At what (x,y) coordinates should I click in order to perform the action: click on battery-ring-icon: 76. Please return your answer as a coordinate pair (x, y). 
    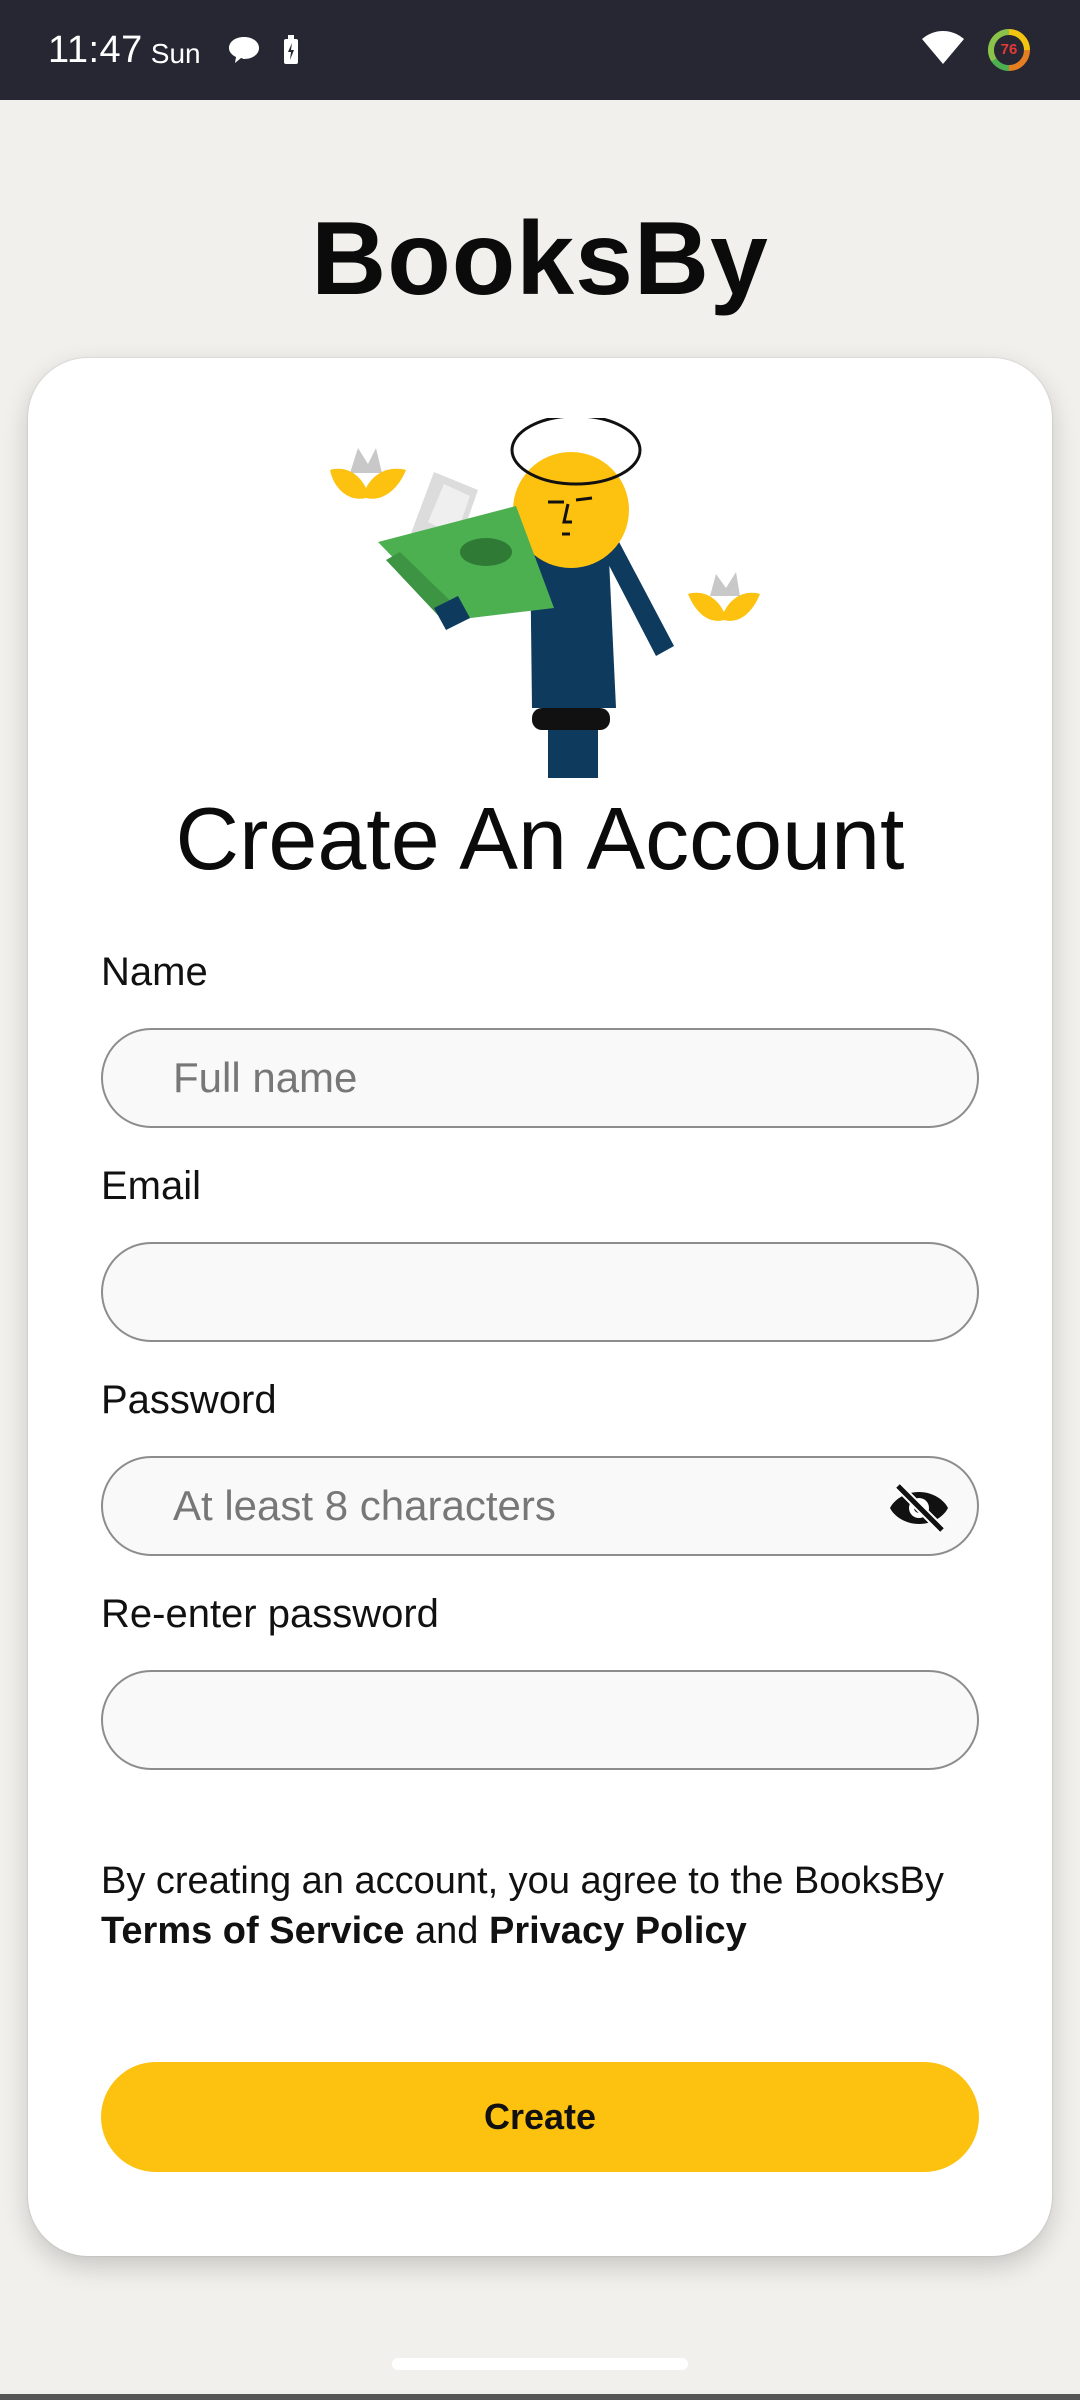
    Looking at the image, I should click on (1009, 50).